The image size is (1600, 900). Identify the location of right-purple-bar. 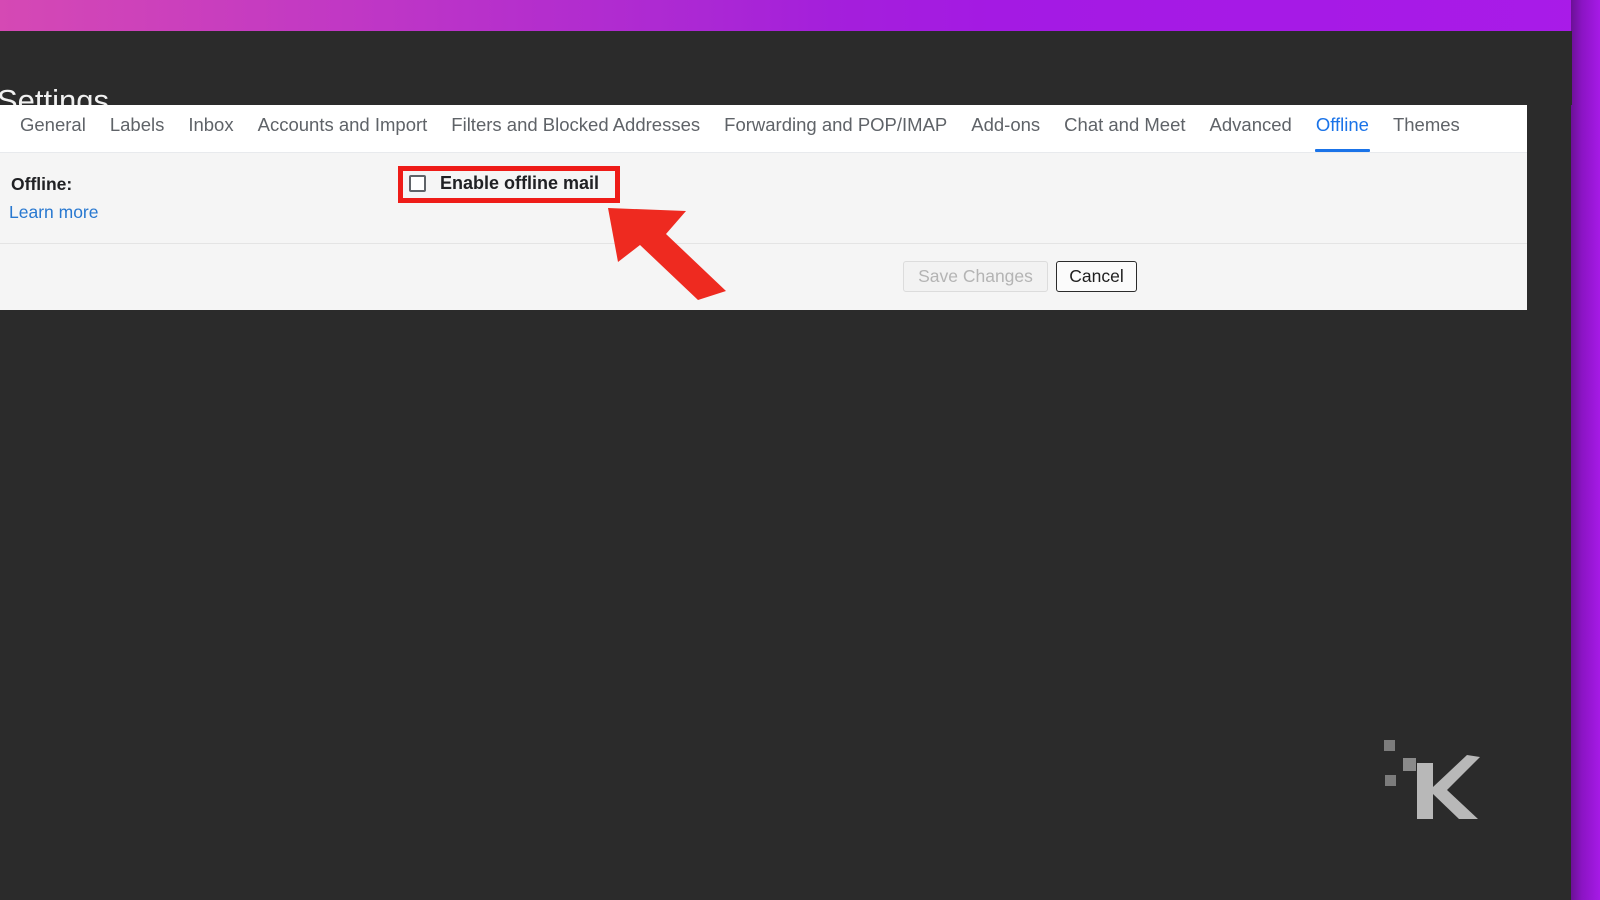
(1585, 450).